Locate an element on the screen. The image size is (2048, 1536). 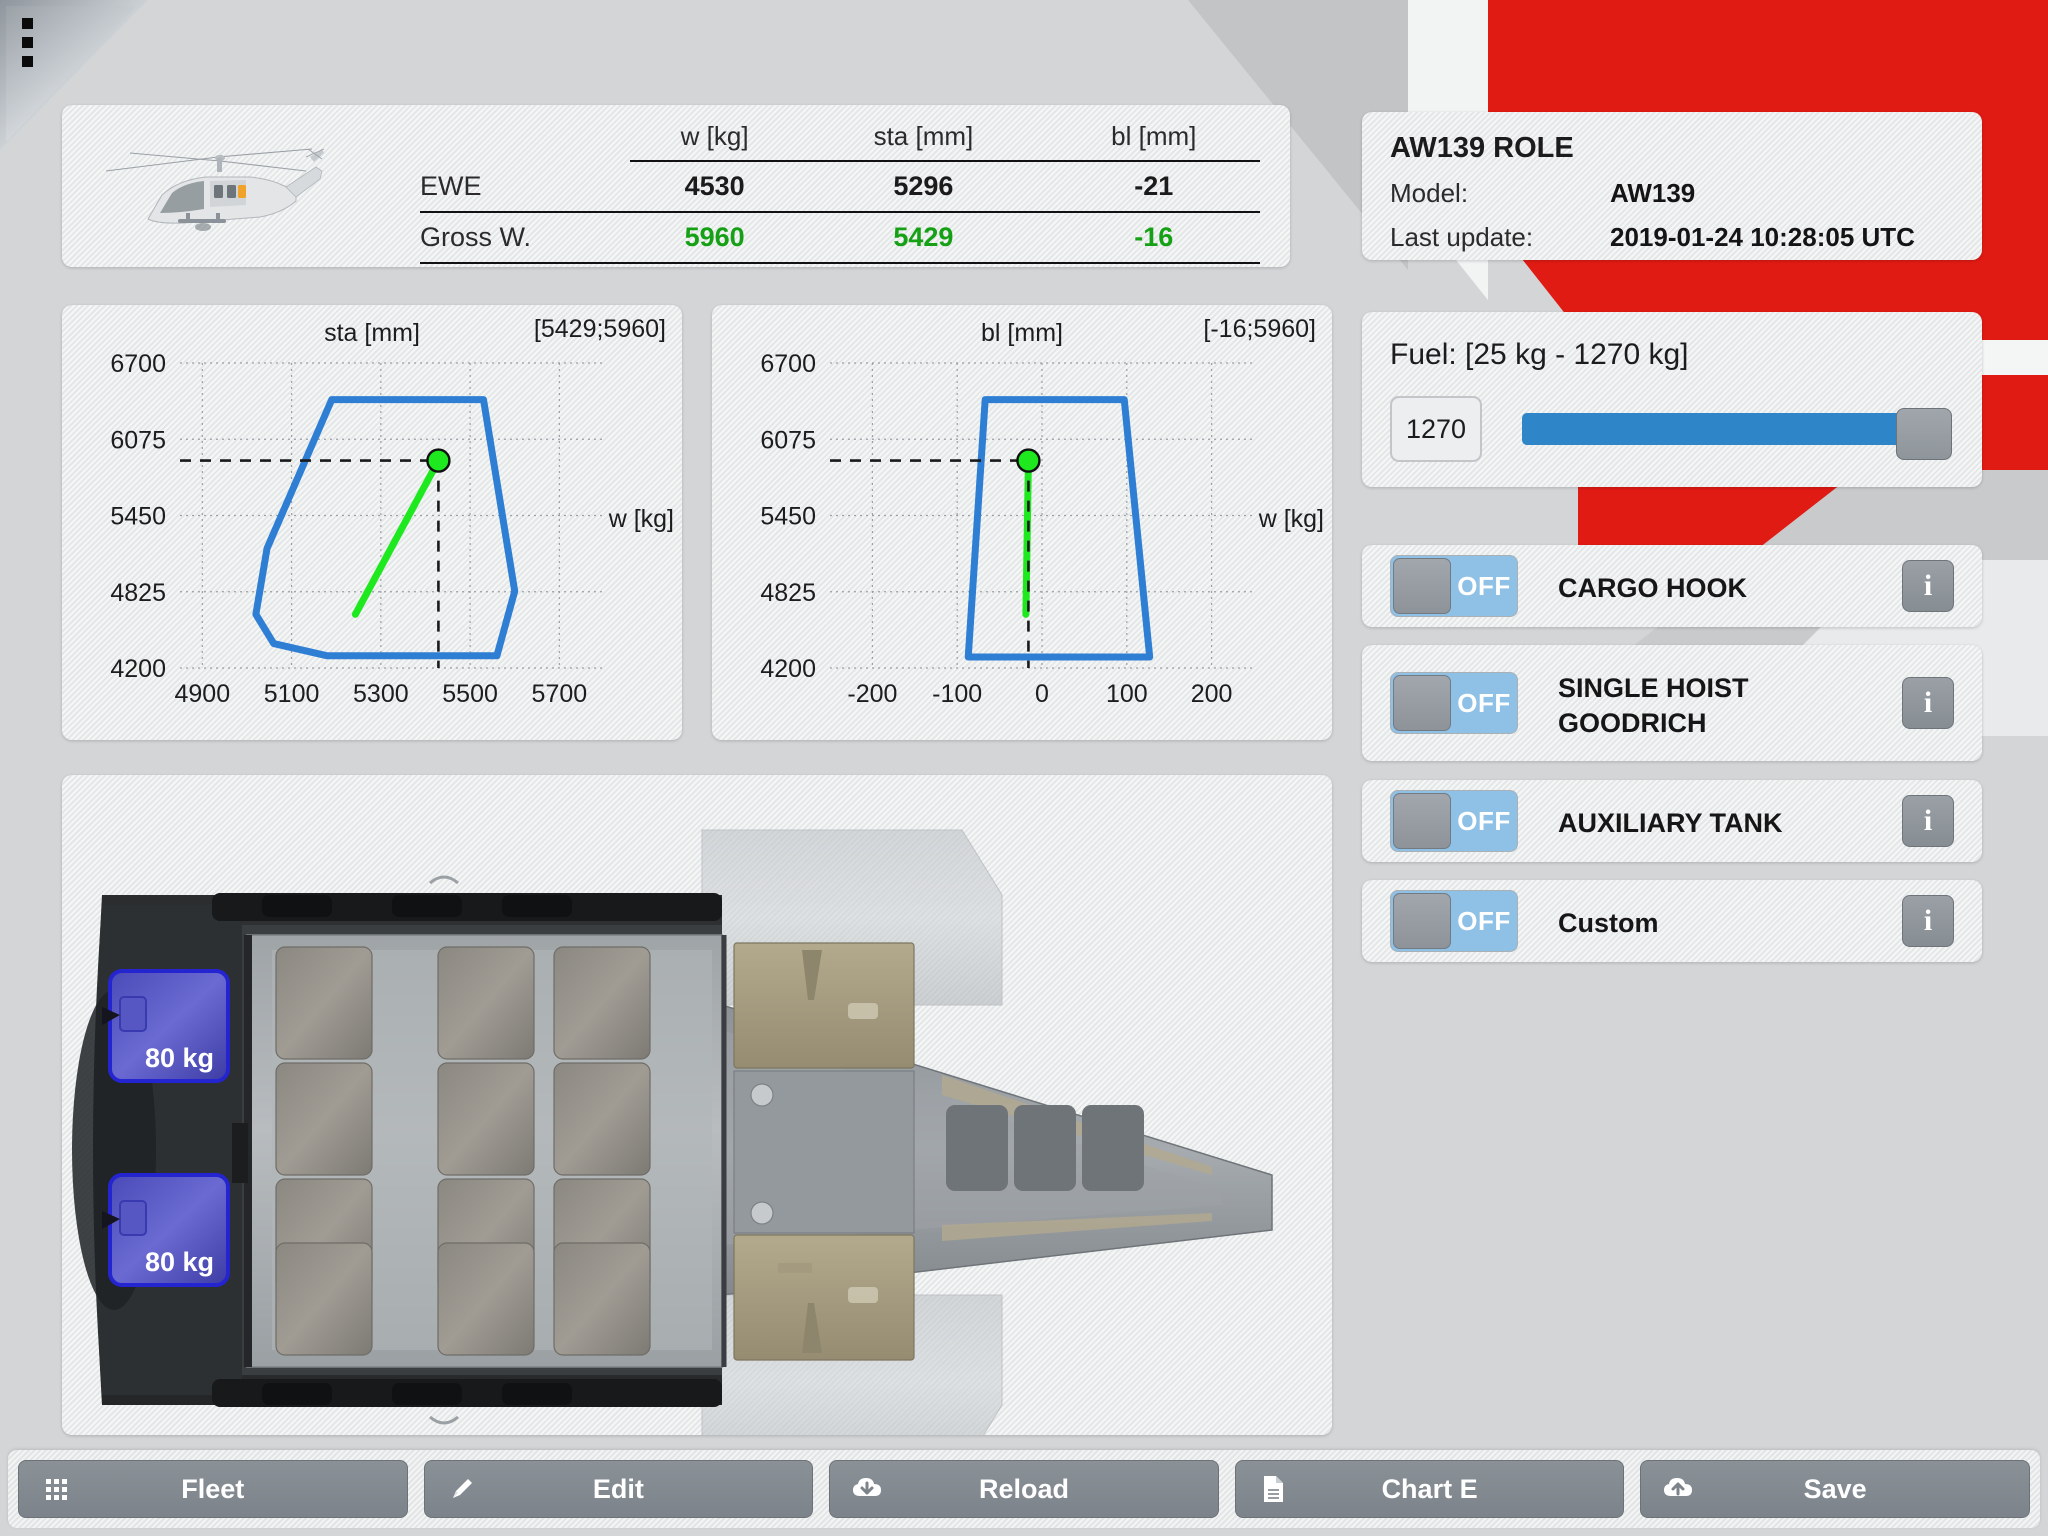
fuel-slider is located at coordinates (1737, 434).